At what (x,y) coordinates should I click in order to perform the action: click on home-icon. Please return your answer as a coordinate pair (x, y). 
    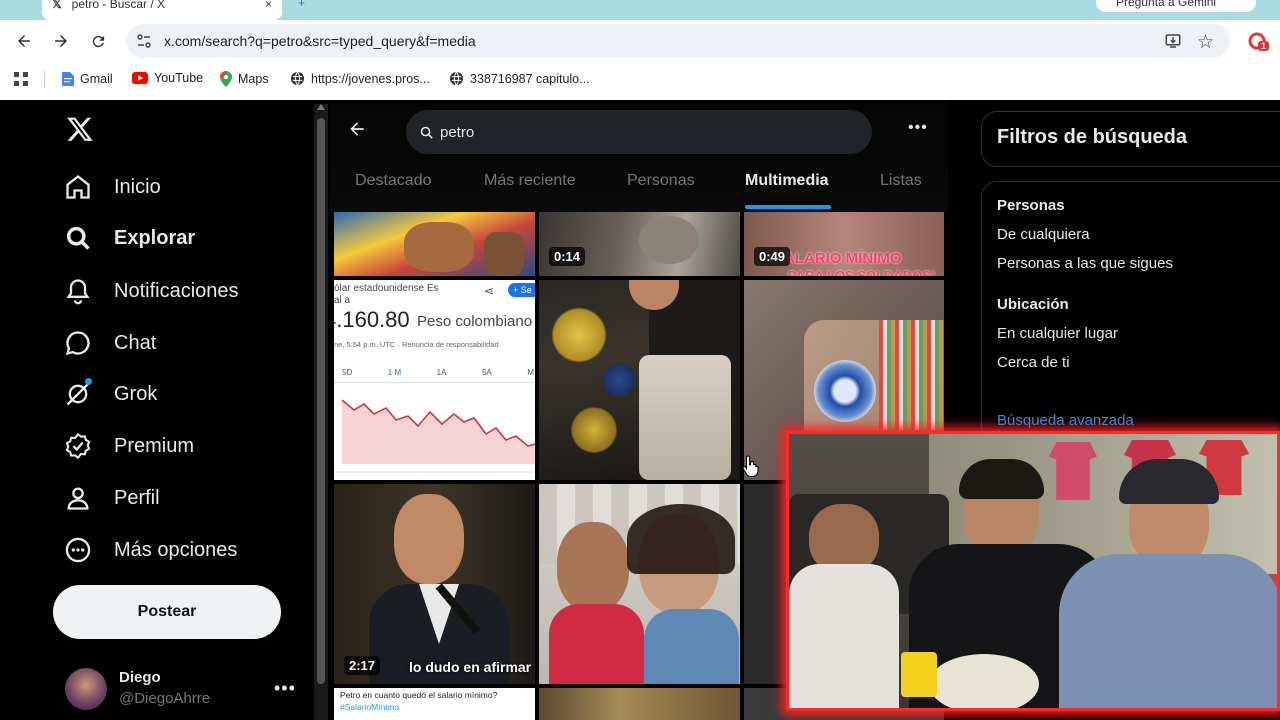
    Looking at the image, I should click on (78, 187).